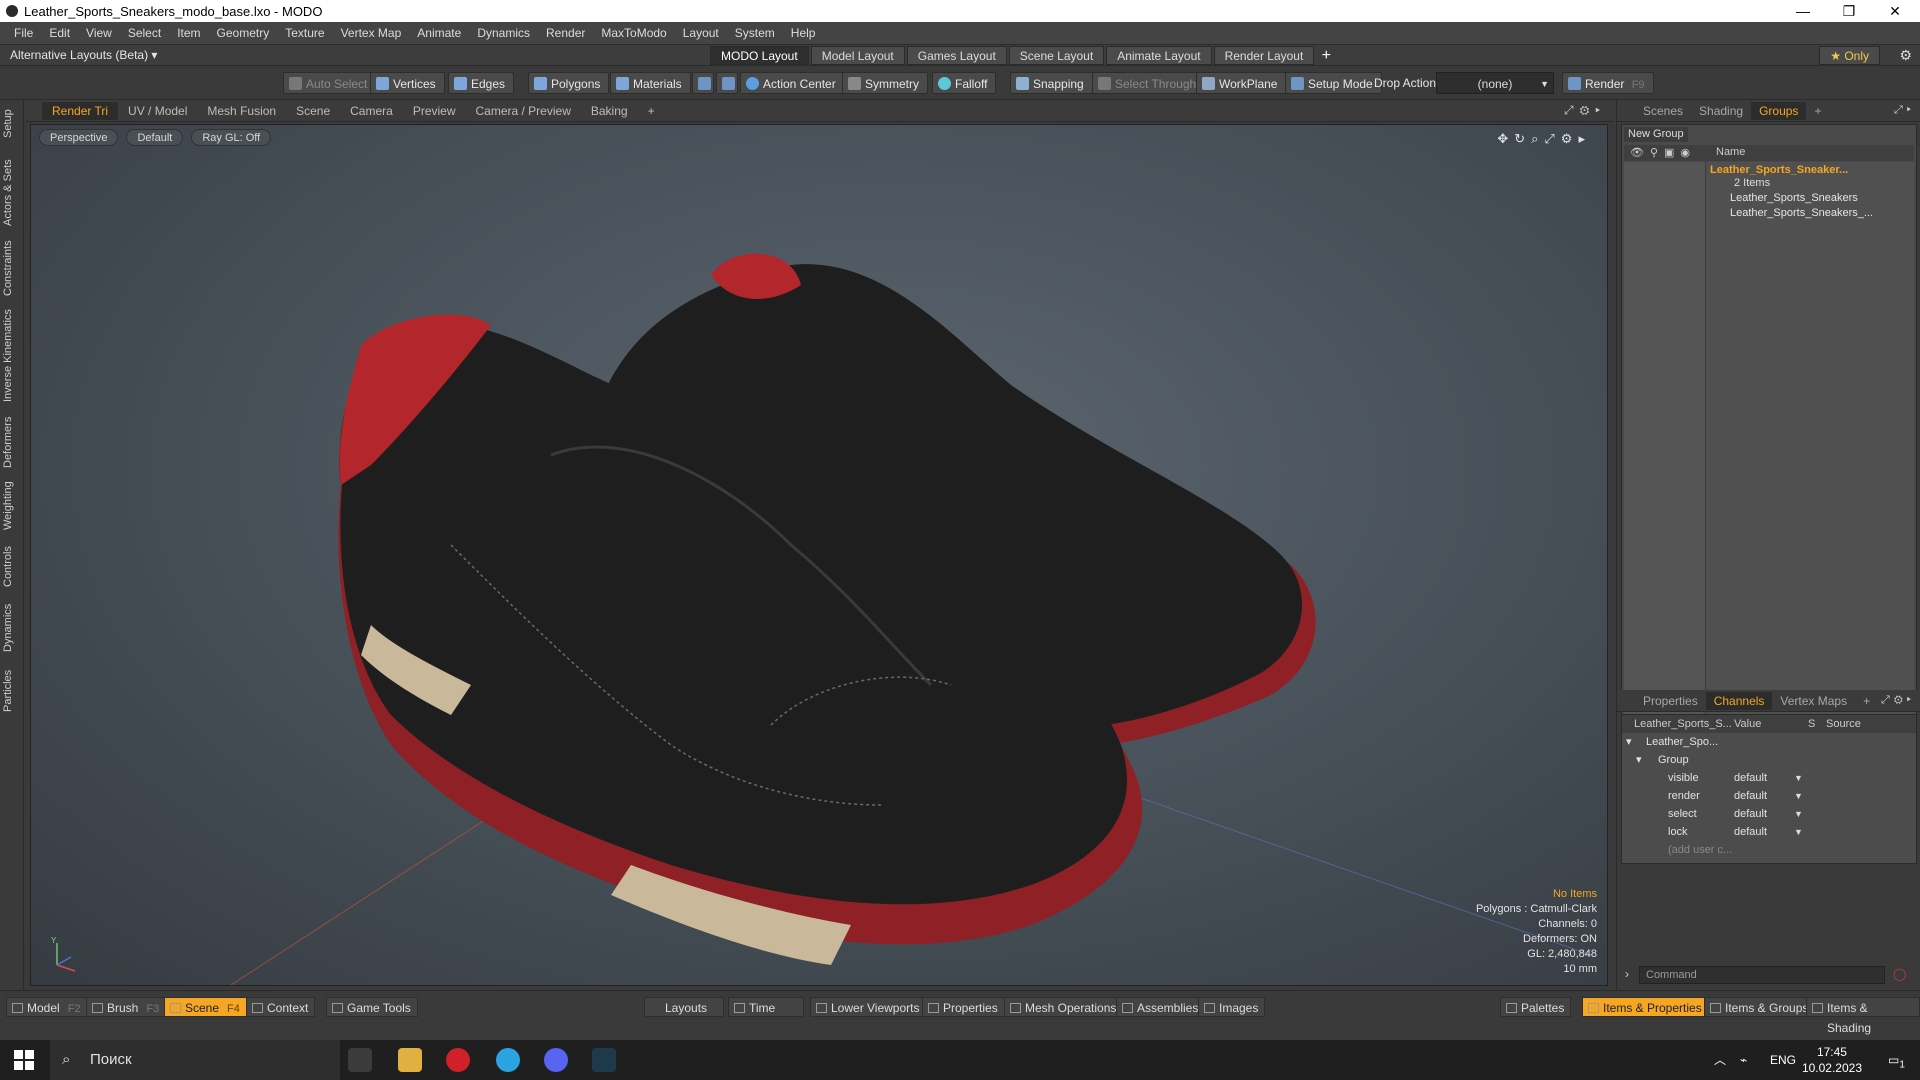  Describe the element at coordinates (1898, 700) in the screenshot. I see `channels-panel-controls: ⤢⚙▸` at that location.